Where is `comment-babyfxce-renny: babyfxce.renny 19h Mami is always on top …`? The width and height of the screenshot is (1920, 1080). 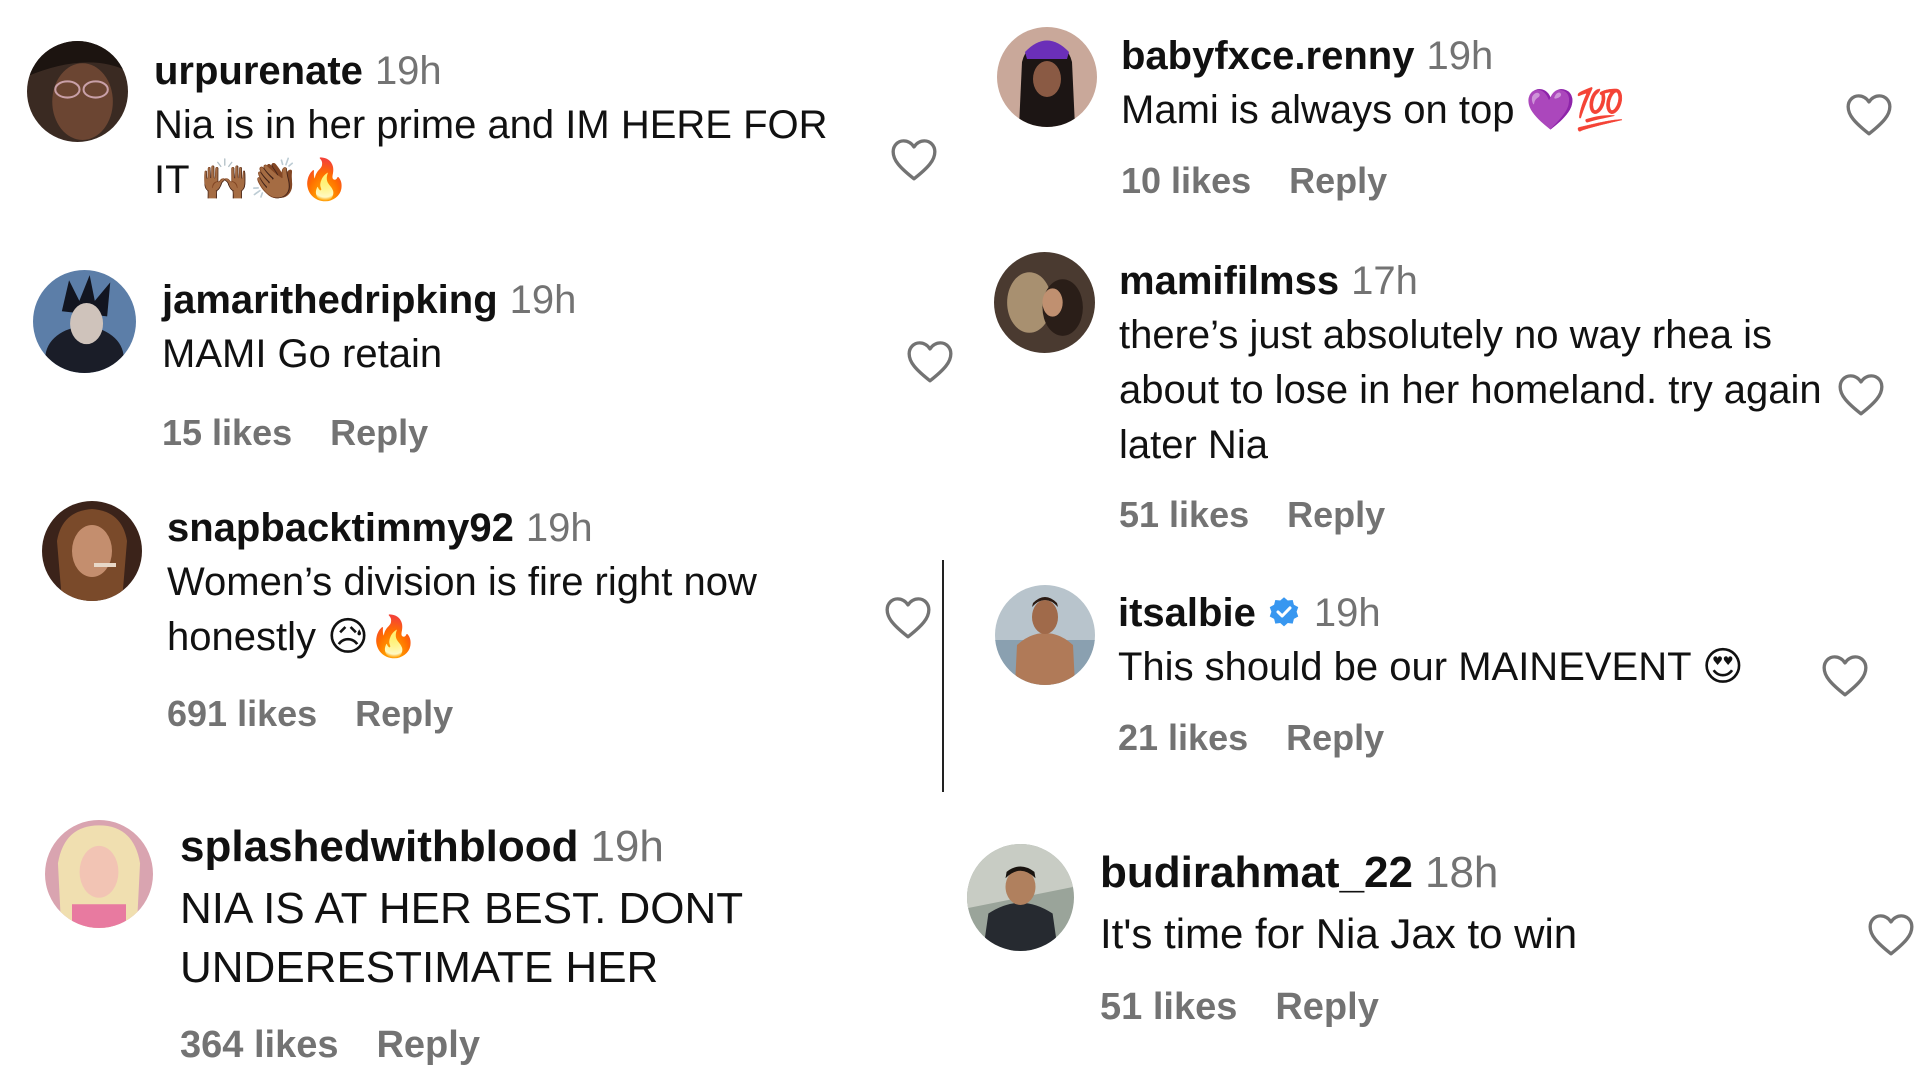
comment-babyfxce-renny: babyfxce.renny 19h Mami is always on top … is located at coordinates (1440, 115).